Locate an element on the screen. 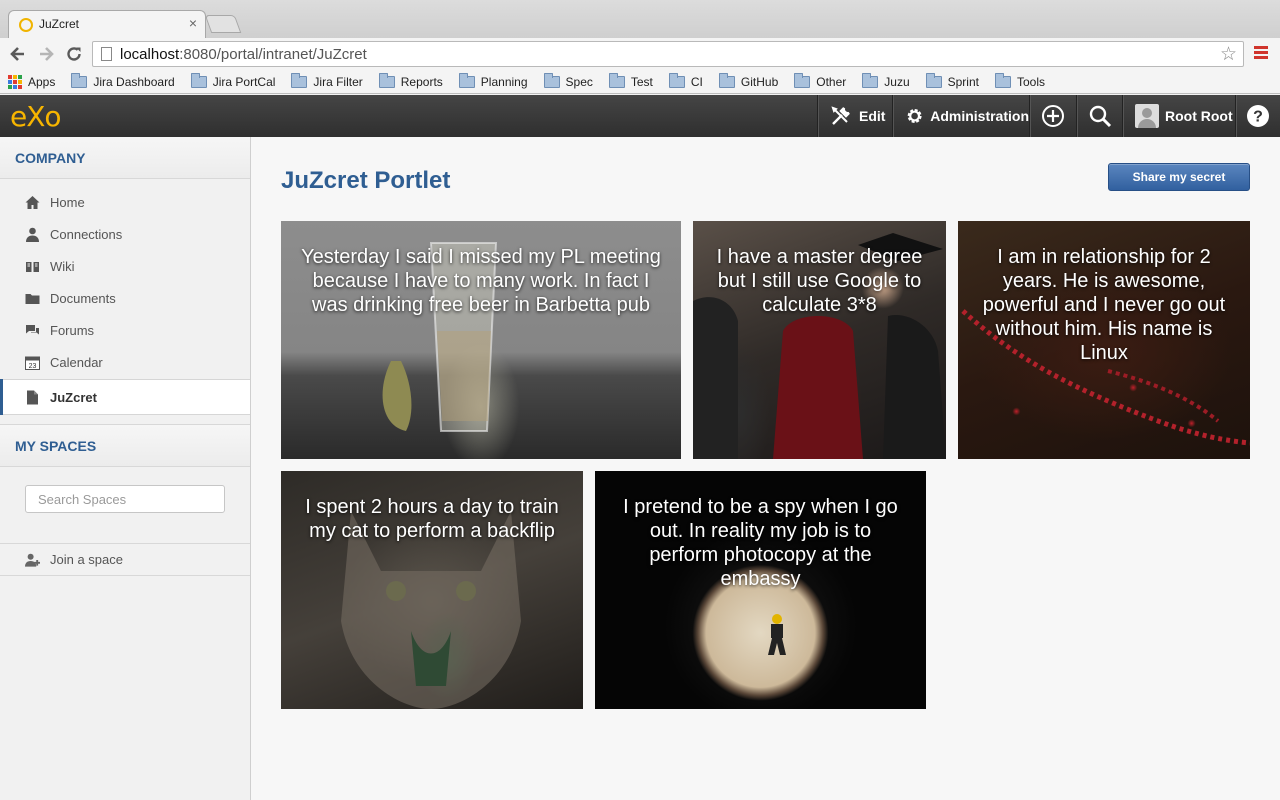 The width and height of the screenshot is (1280, 800). divider is located at coordinates (125, 420).